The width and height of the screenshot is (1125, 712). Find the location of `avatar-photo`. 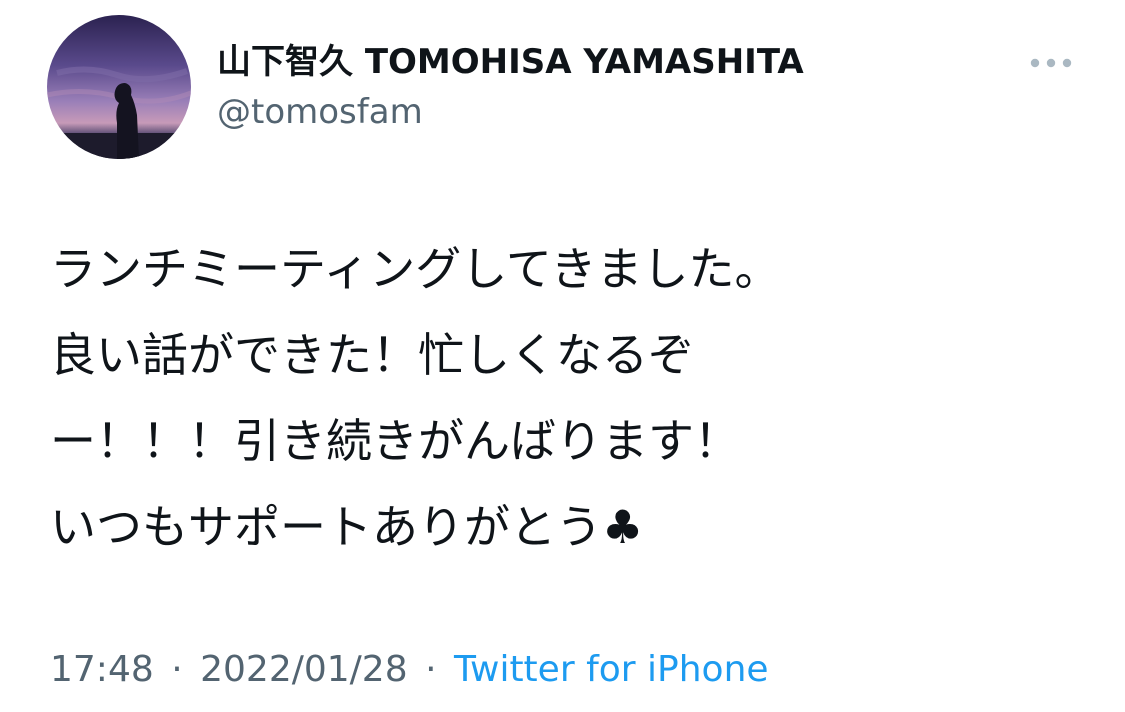

avatar-photo is located at coordinates (119, 87).